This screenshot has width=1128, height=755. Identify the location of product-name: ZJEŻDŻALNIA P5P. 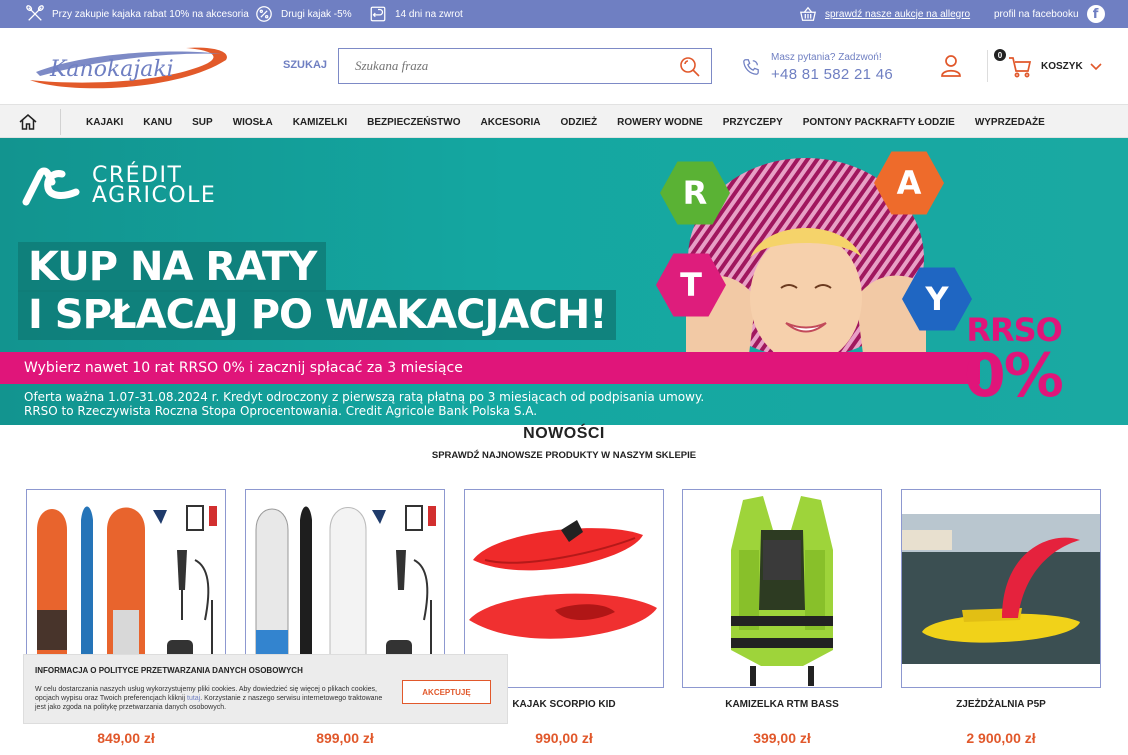
(1001, 704).